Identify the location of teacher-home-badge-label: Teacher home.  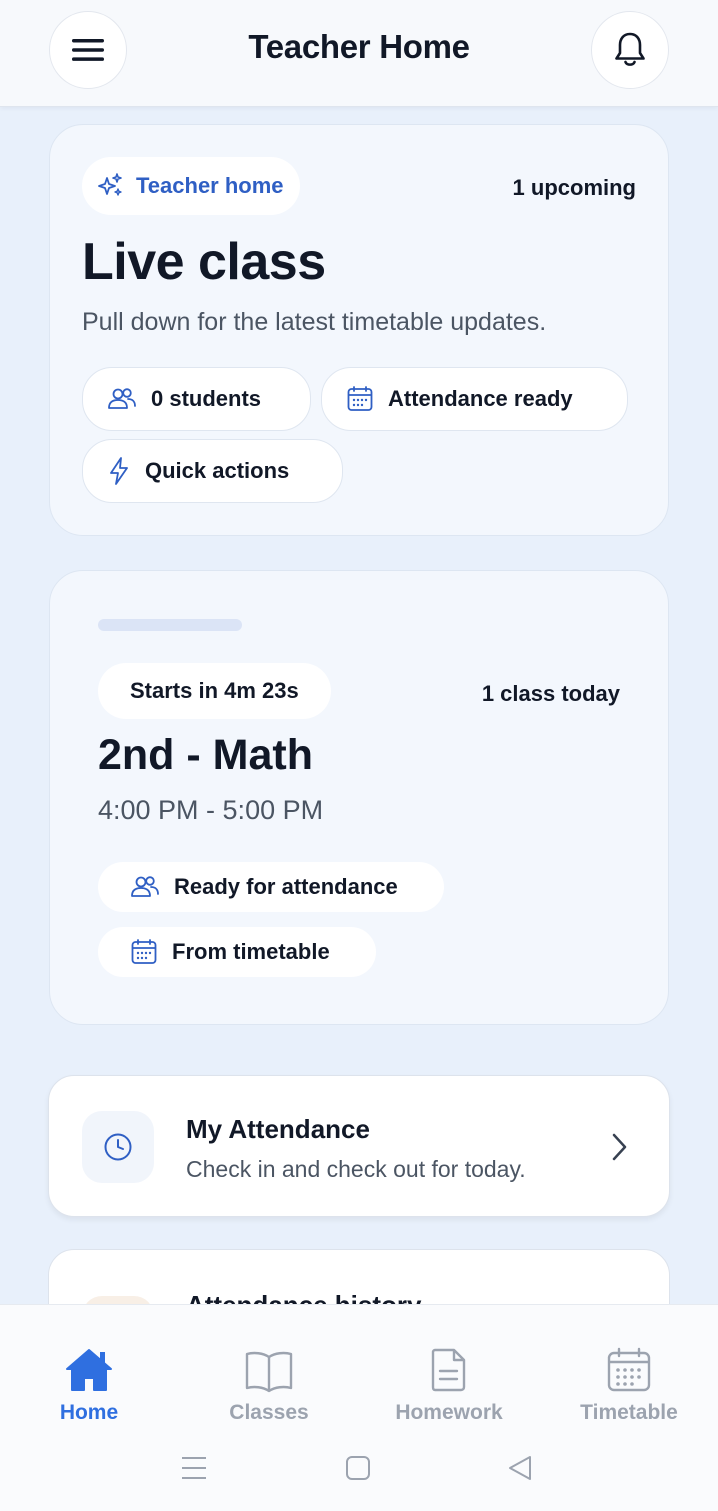
(210, 185).